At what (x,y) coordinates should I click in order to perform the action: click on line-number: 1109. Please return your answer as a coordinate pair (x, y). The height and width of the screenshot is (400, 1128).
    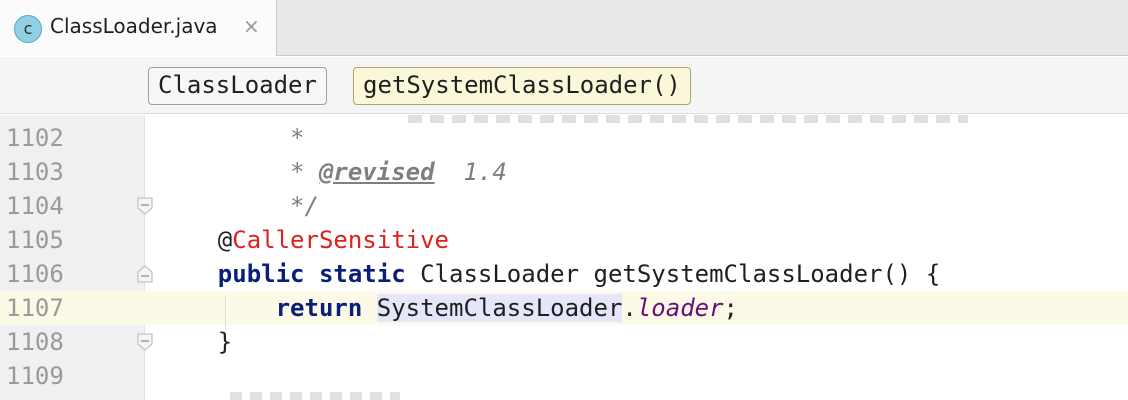
    Looking at the image, I should click on (35, 376).